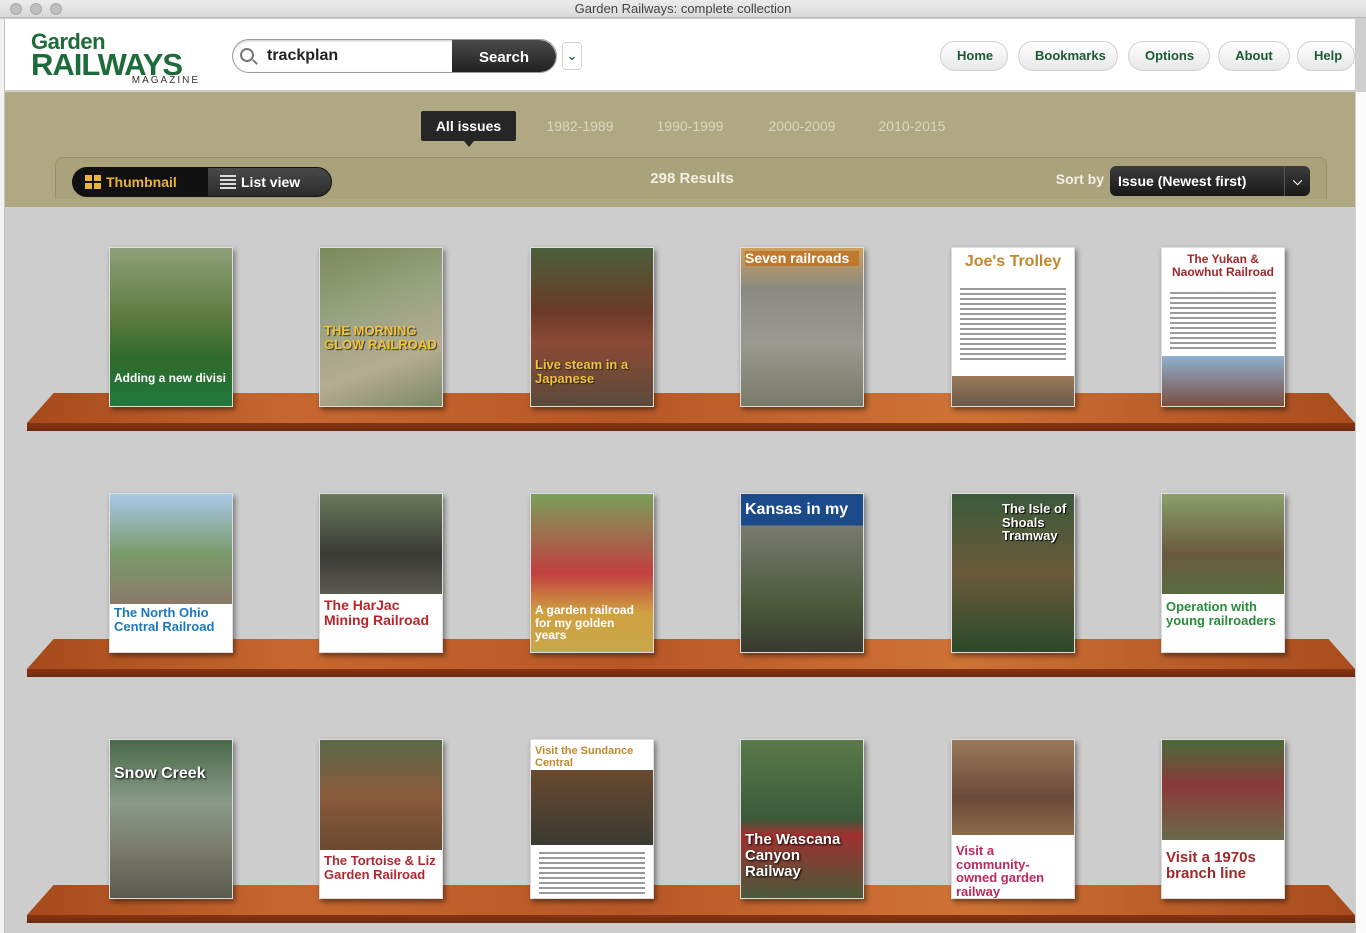  I want to click on issue-title: The North Ohio Central Railroad, so click(164, 619).